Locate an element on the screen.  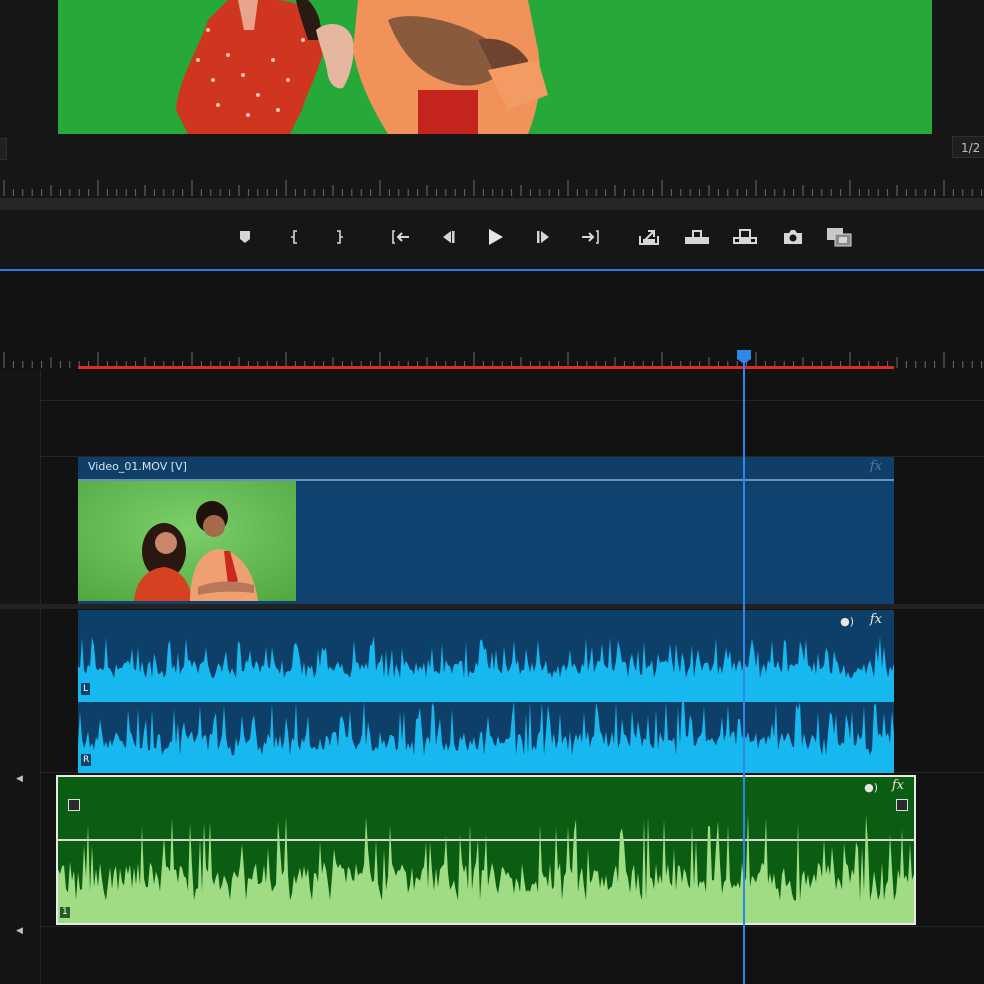
overwrite-icon is located at coordinates (745, 236).